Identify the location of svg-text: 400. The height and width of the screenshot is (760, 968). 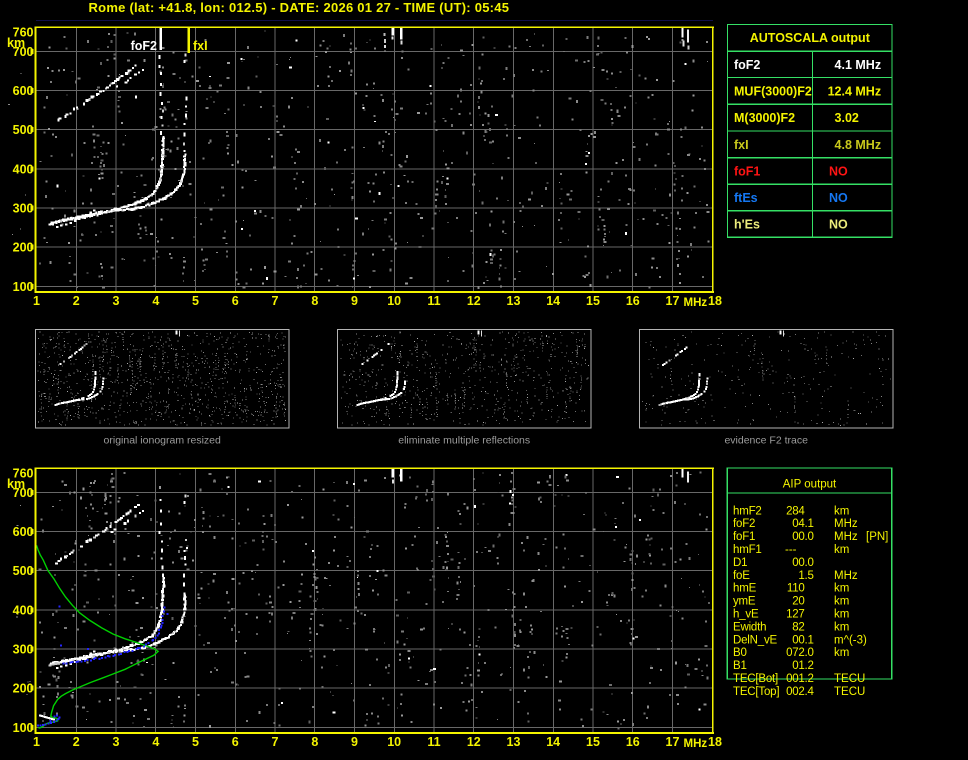
(23, 169).